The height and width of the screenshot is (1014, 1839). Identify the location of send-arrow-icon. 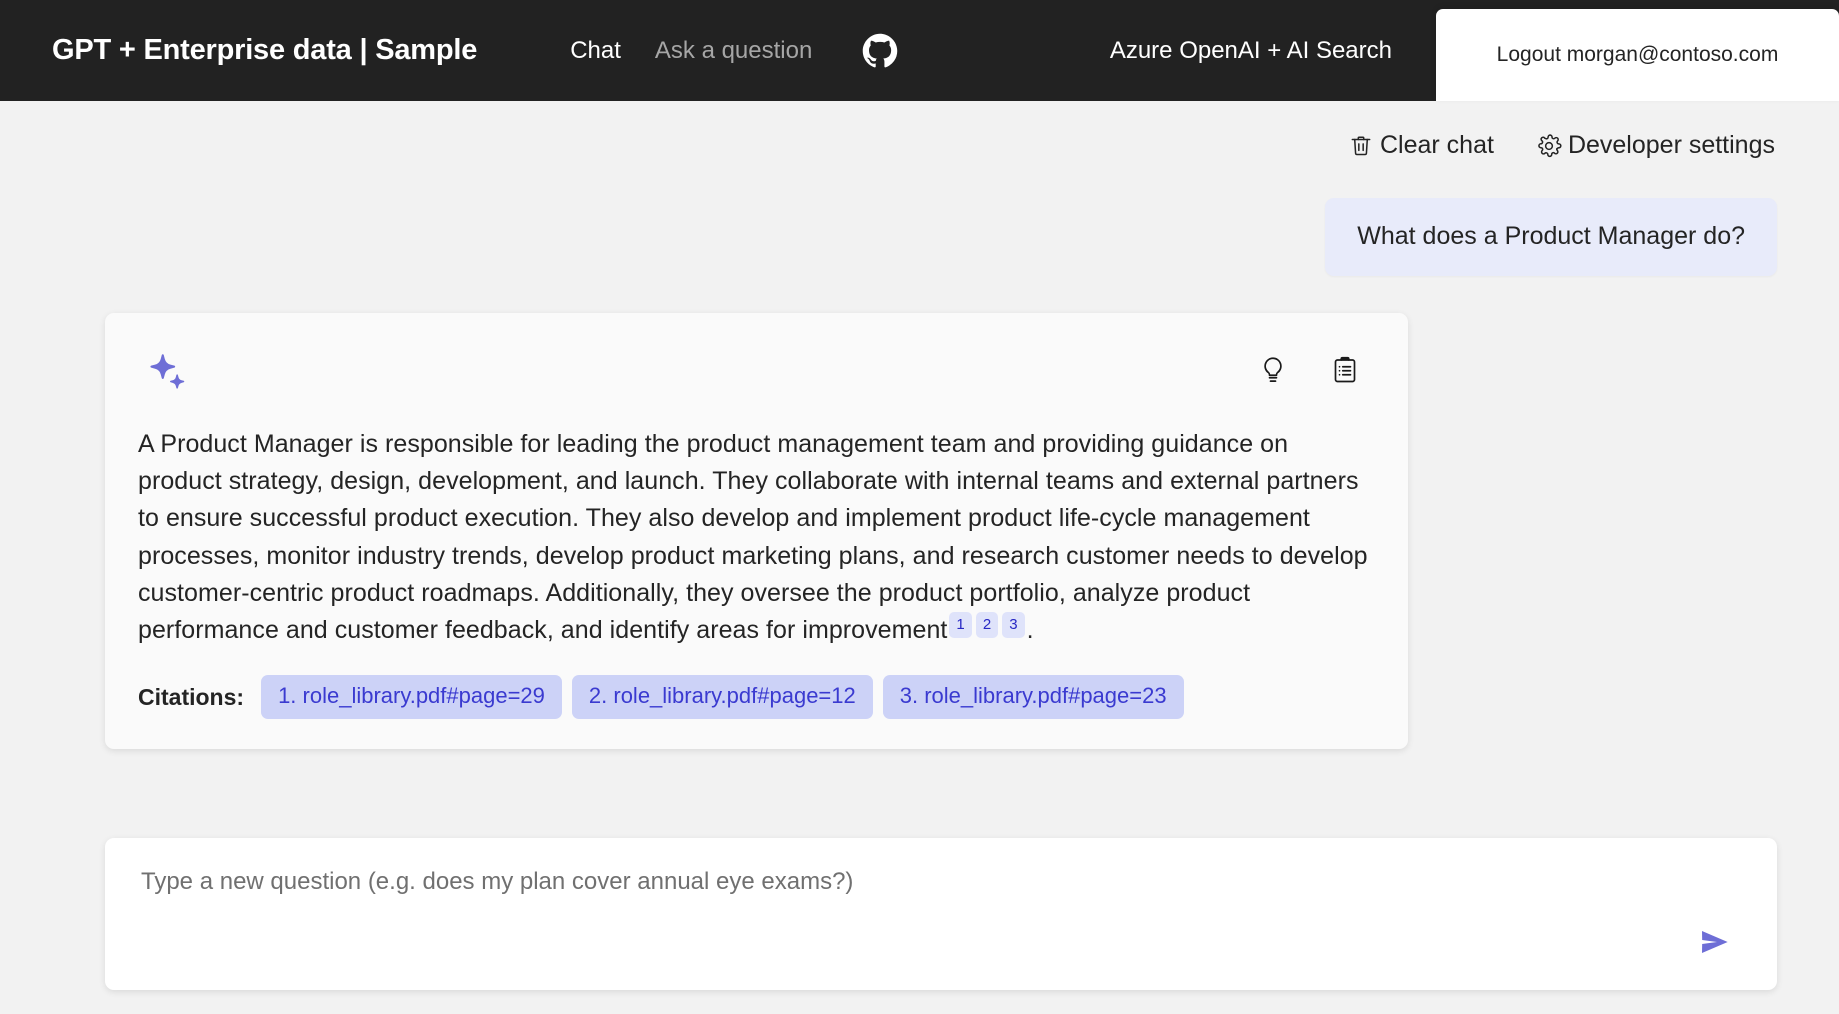
(1715, 942).